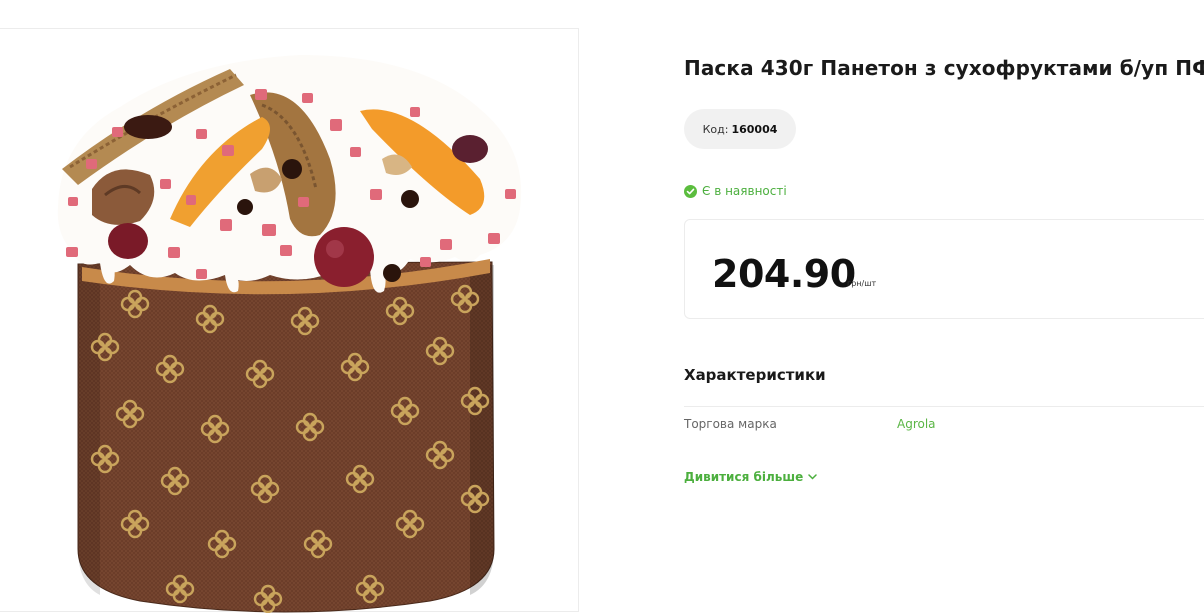  I want to click on see-more-label: Дивитися більше, so click(744, 477).